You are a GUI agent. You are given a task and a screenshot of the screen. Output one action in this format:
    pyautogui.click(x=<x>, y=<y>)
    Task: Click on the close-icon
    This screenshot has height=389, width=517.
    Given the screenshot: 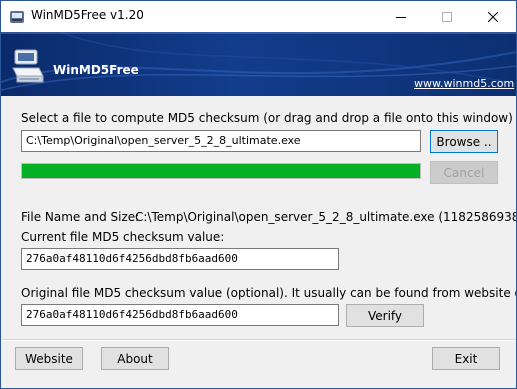 What is the action you would take?
    pyautogui.click(x=493, y=16)
    